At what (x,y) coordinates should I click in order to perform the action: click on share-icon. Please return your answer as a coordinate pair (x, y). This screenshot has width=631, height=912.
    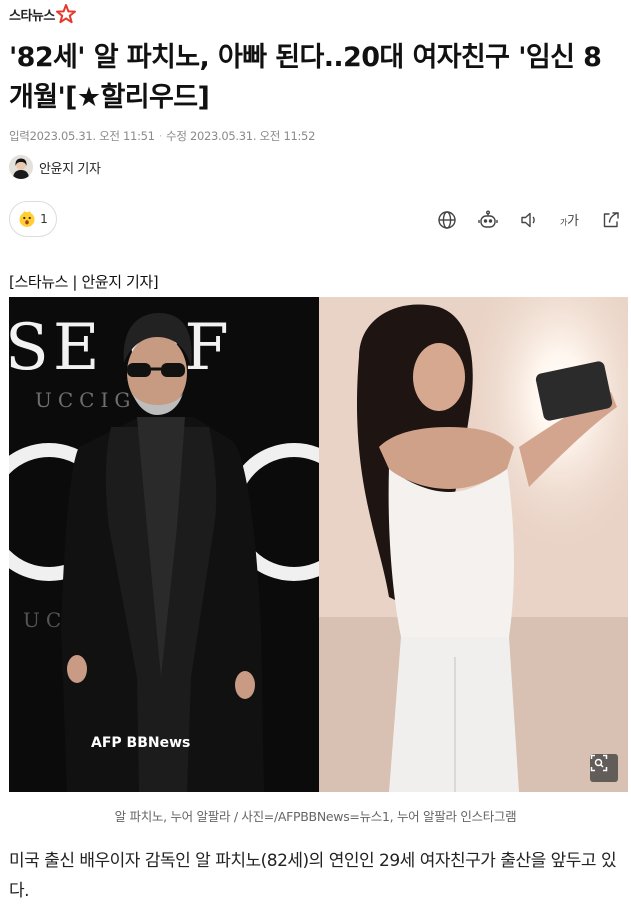
    Looking at the image, I should click on (611, 220).